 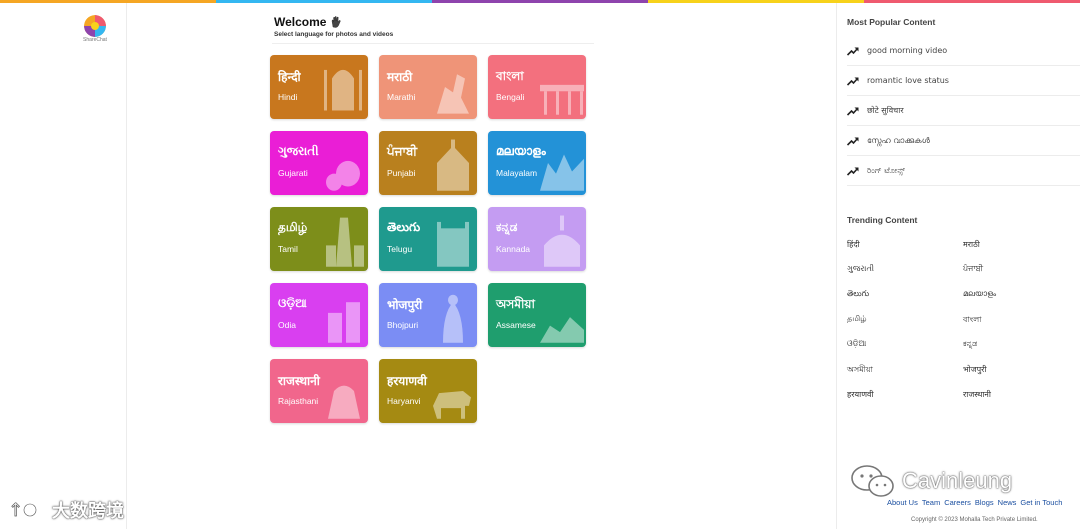 What do you see at coordinates (292, 303) in the screenshot?
I see `language-native-name: ଓଡ଼ିଆ` at bounding box center [292, 303].